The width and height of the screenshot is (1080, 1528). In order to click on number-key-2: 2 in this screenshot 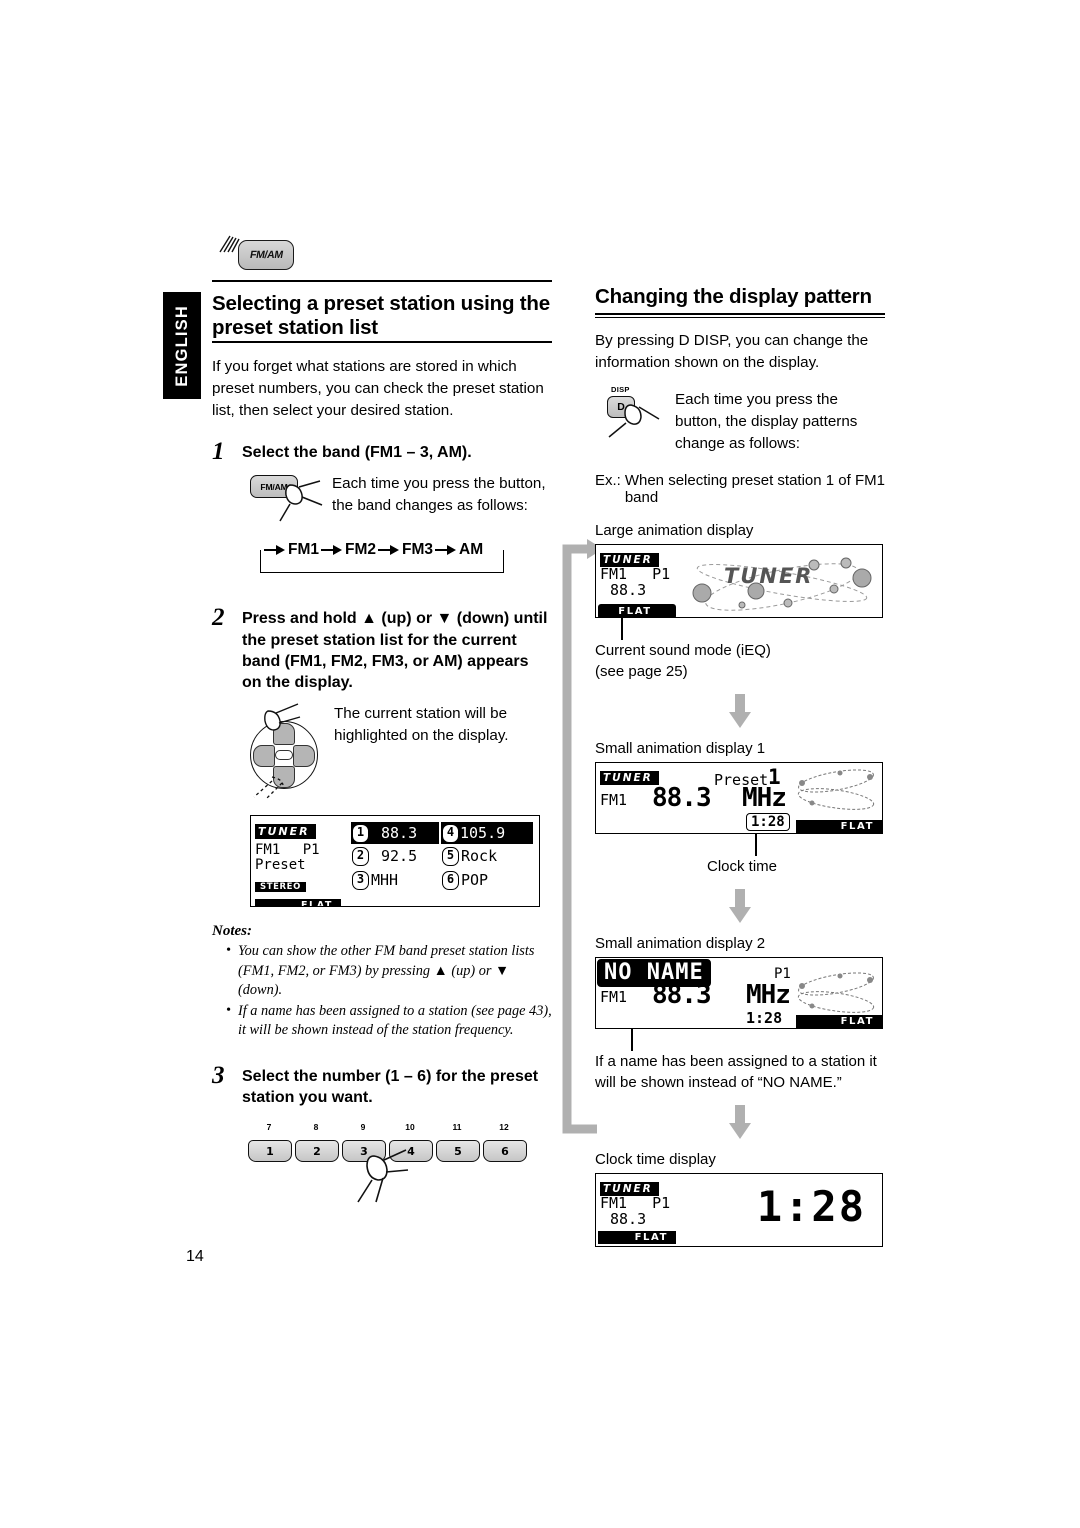, I will do `click(317, 1151)`.